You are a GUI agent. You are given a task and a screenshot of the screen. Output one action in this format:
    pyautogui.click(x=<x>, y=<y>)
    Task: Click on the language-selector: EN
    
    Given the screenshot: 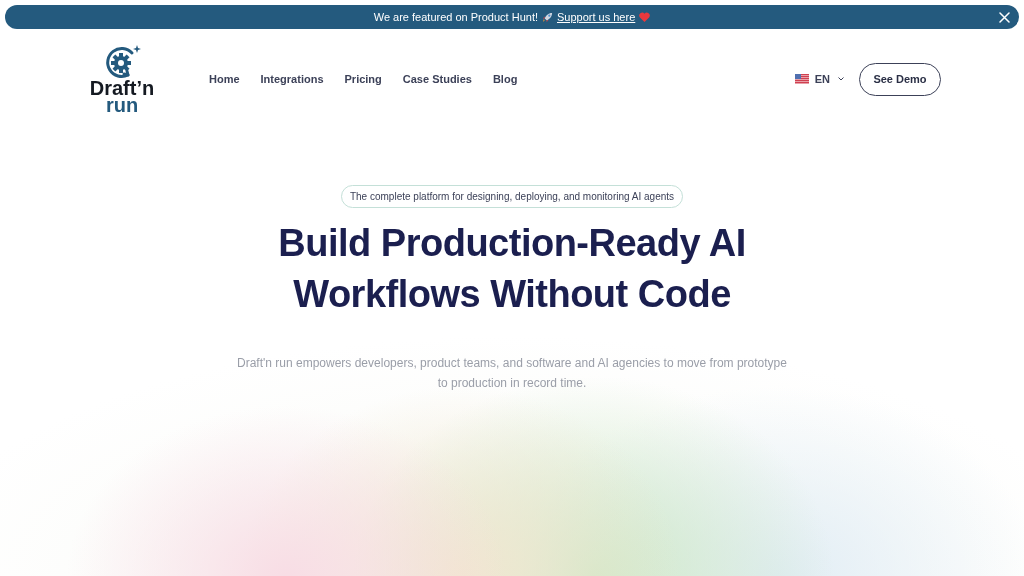 What is the action you would take?
    pyautogui.click(x=819, y=79)
    